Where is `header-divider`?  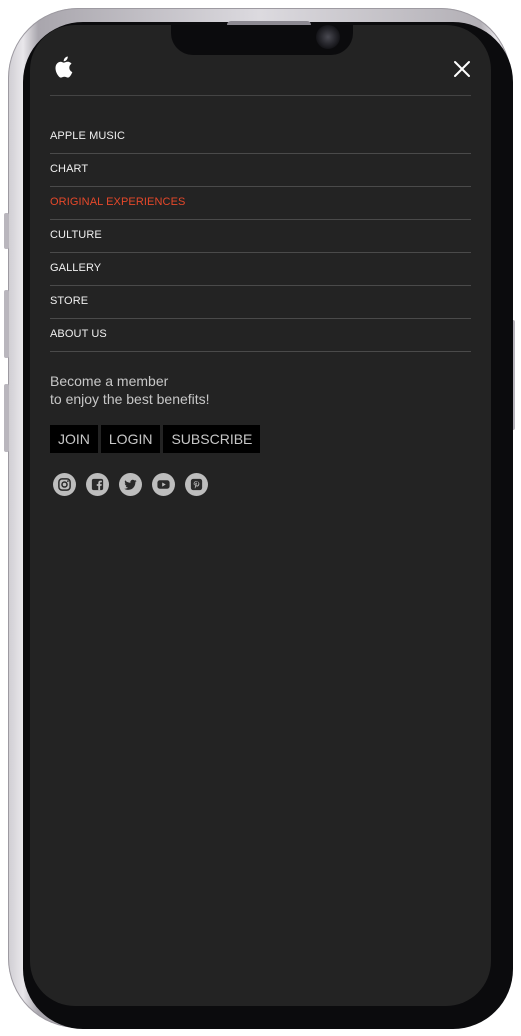 header-divider is located at coordinates (260, 95).